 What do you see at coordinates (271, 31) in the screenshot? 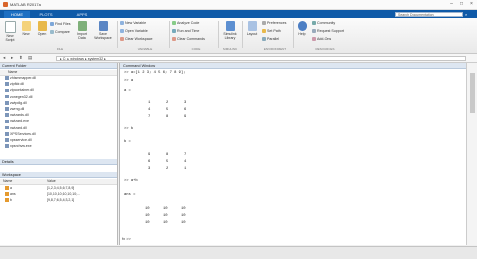
I see `set-path-button: Set Path` at bounding box center [271, 31].